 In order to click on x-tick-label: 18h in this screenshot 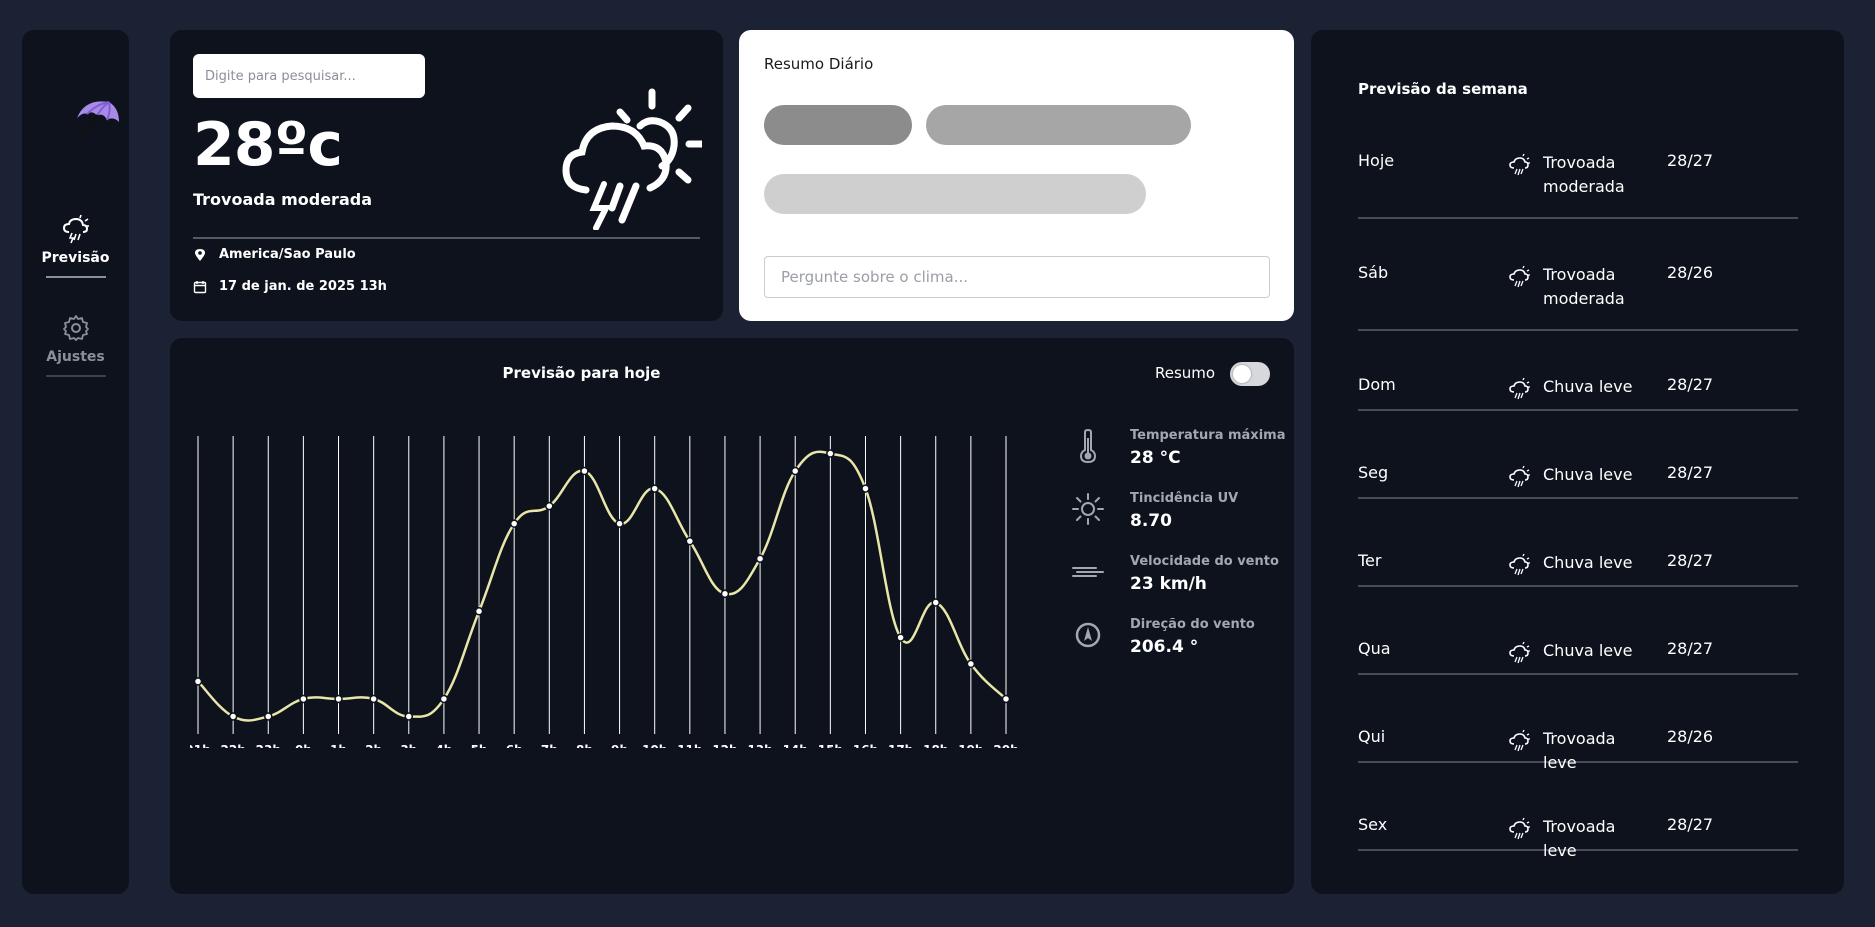, I will do `click(935, 745)`.